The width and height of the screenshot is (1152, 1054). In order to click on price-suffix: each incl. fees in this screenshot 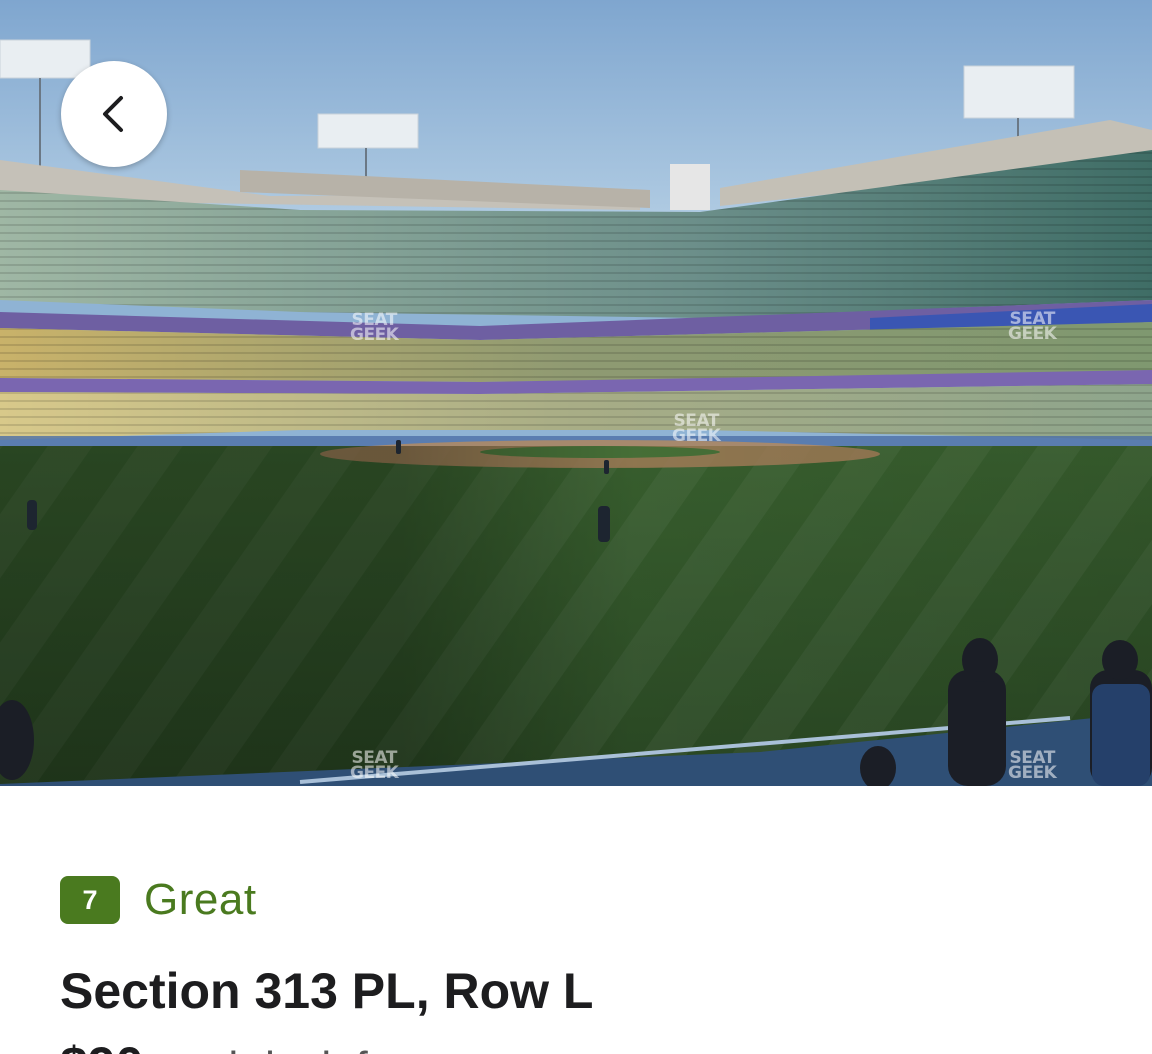, I will do `click(297, 1048)`.